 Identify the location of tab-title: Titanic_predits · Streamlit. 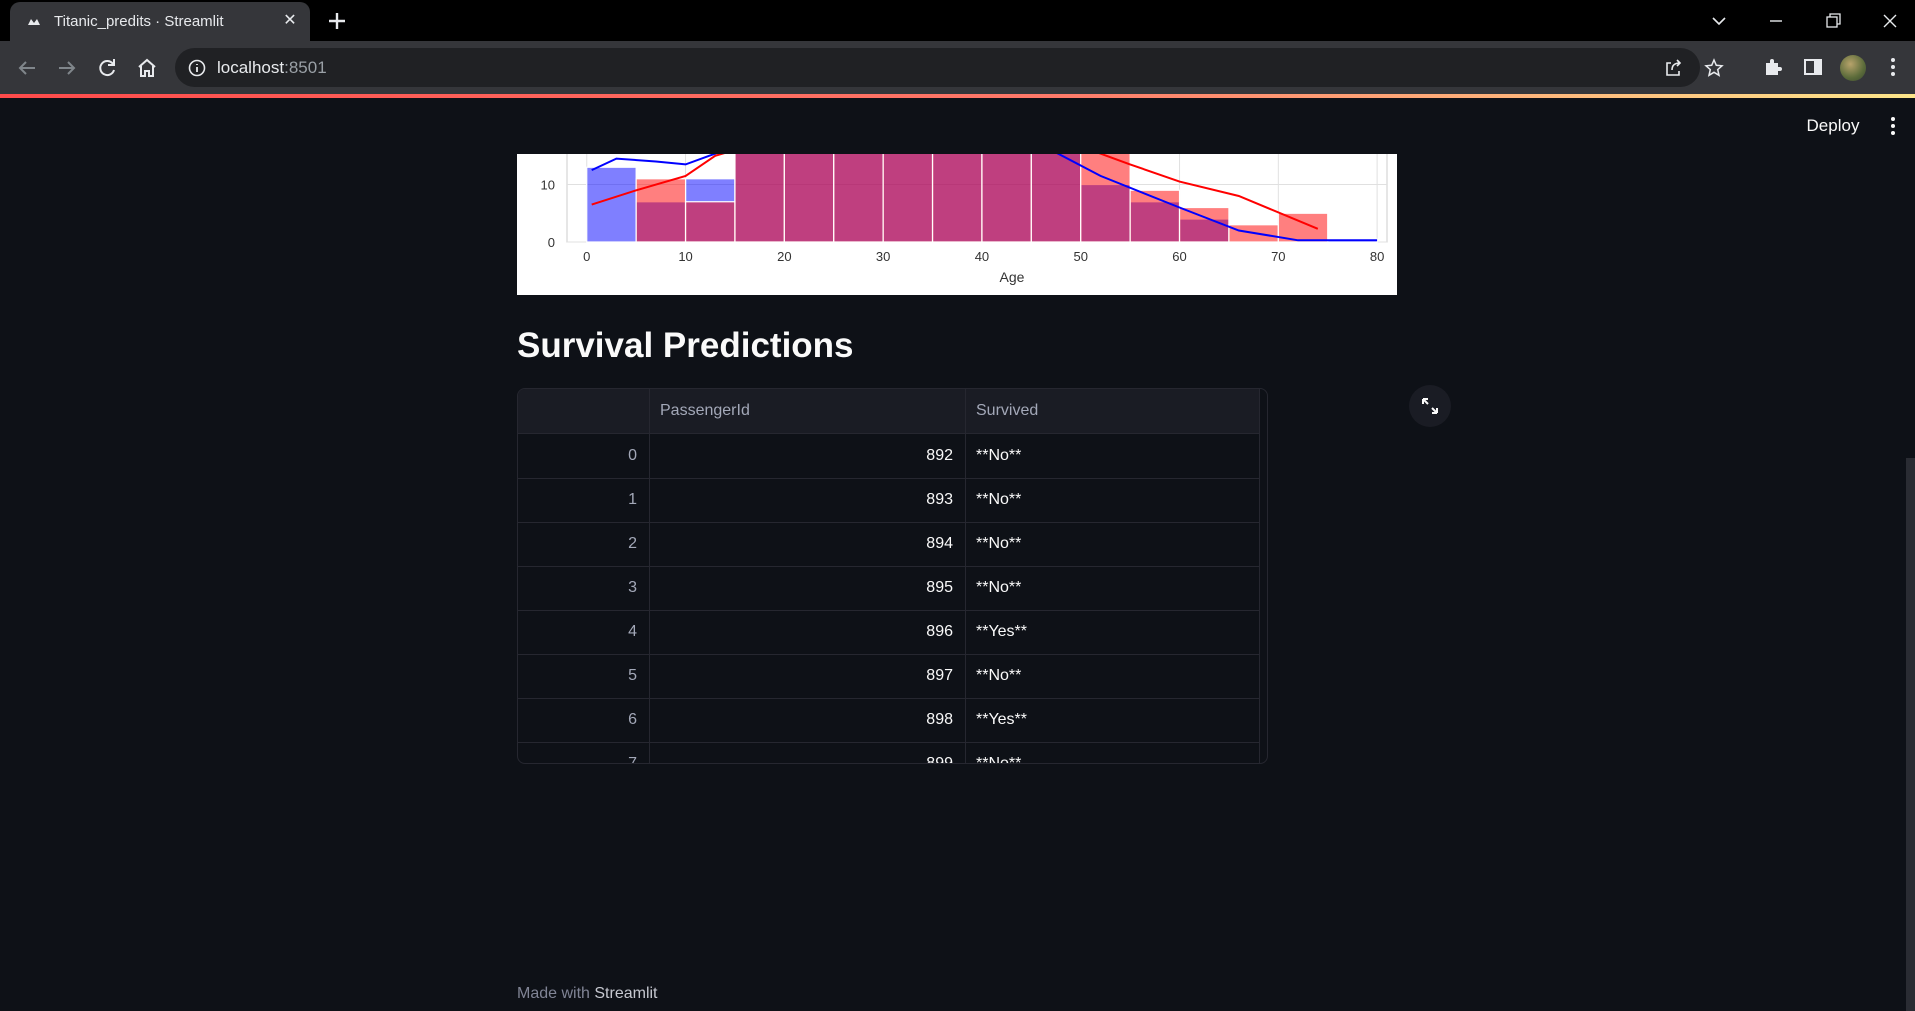
(139, 21).